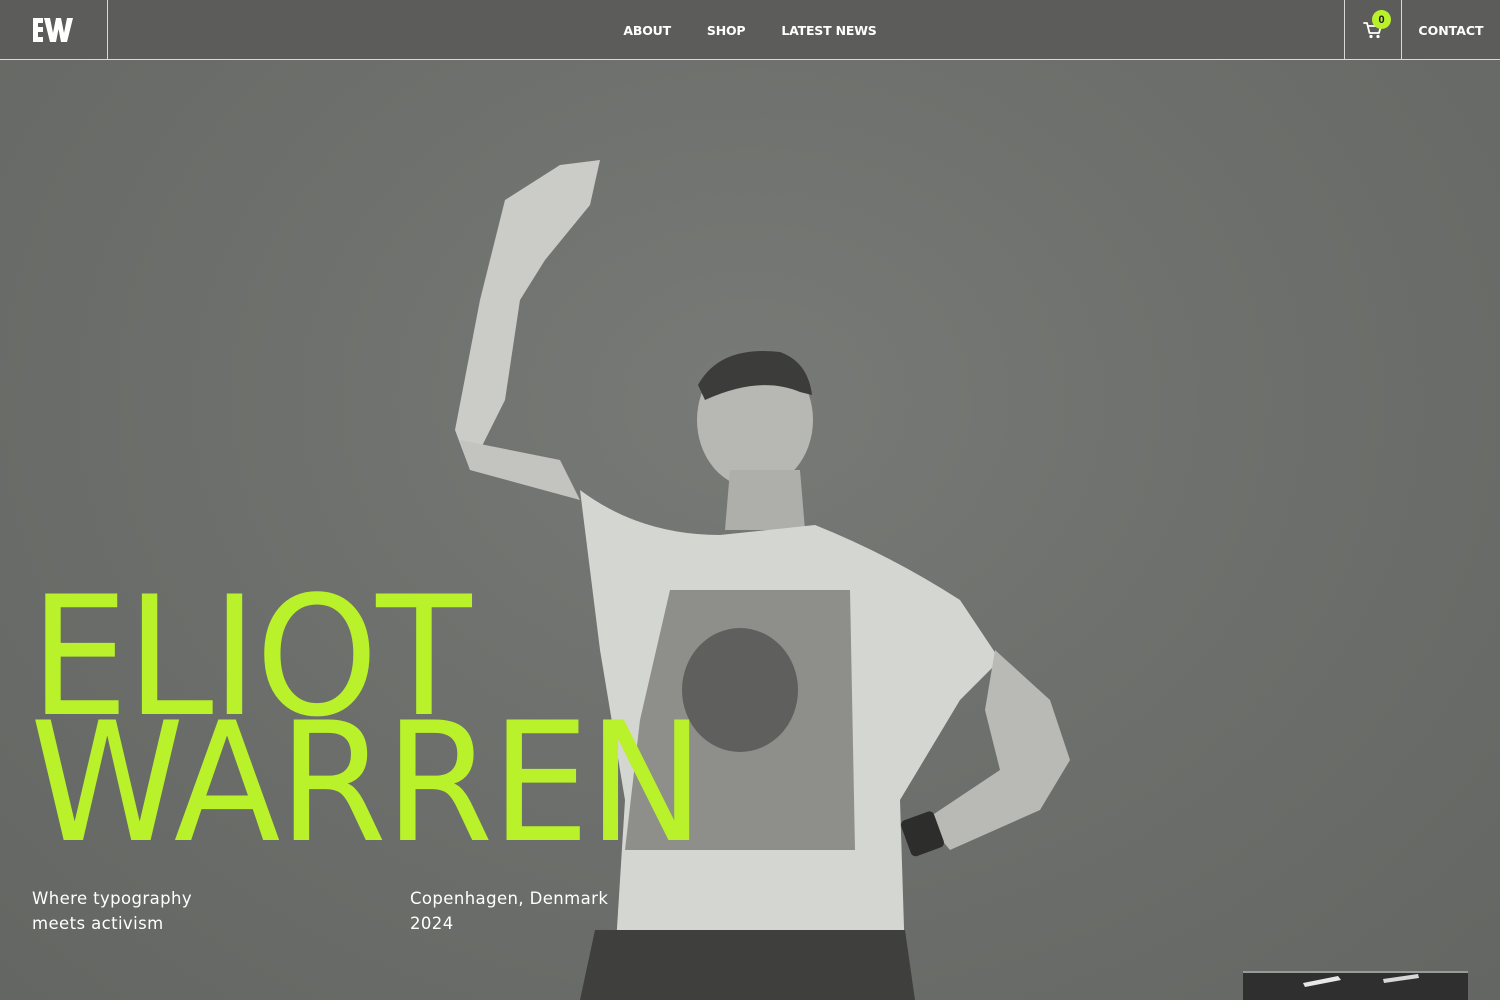 This screenshot has height=1000, width=1500. What do you see at coordinates (828, 30) in the screenshot?
I see `nav-latest-news: Latest News` at bounding box center [828, 30].